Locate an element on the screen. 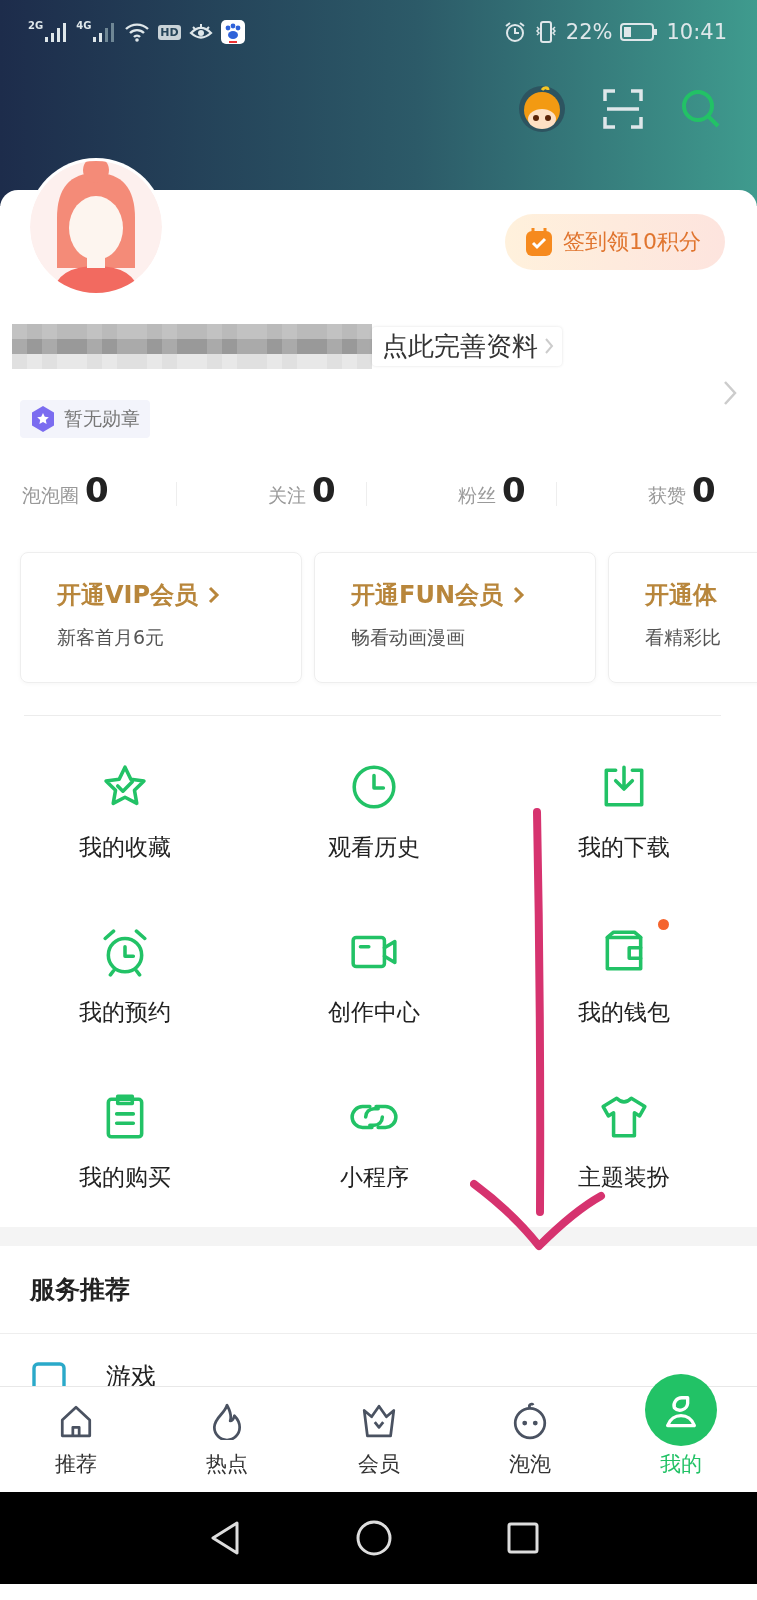 This screenshot has height=1600, width=757. vibrate-icon is located at coordinates (545, 32).